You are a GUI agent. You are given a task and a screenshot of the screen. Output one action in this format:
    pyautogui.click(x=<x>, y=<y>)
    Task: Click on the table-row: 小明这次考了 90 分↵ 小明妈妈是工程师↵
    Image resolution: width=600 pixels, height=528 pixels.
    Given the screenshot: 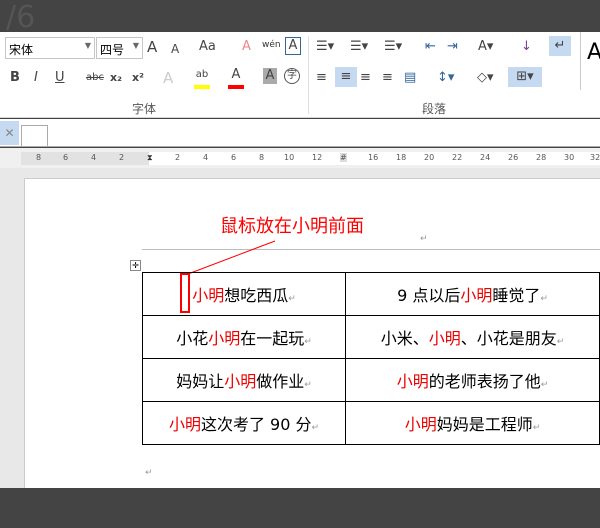 What is the action you would take?
    pyautogui.click(x=370, y=423)
    